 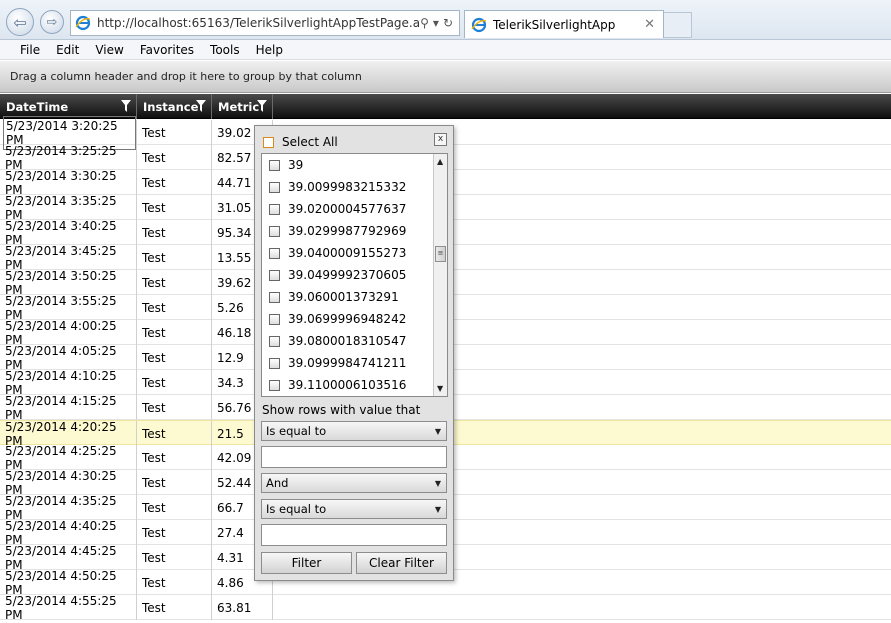 What do you see at coordinates (337, 187) in the screenshot?
I see `value-checkbox-item: 39.0099983215332` at bounding box center [337, 187].